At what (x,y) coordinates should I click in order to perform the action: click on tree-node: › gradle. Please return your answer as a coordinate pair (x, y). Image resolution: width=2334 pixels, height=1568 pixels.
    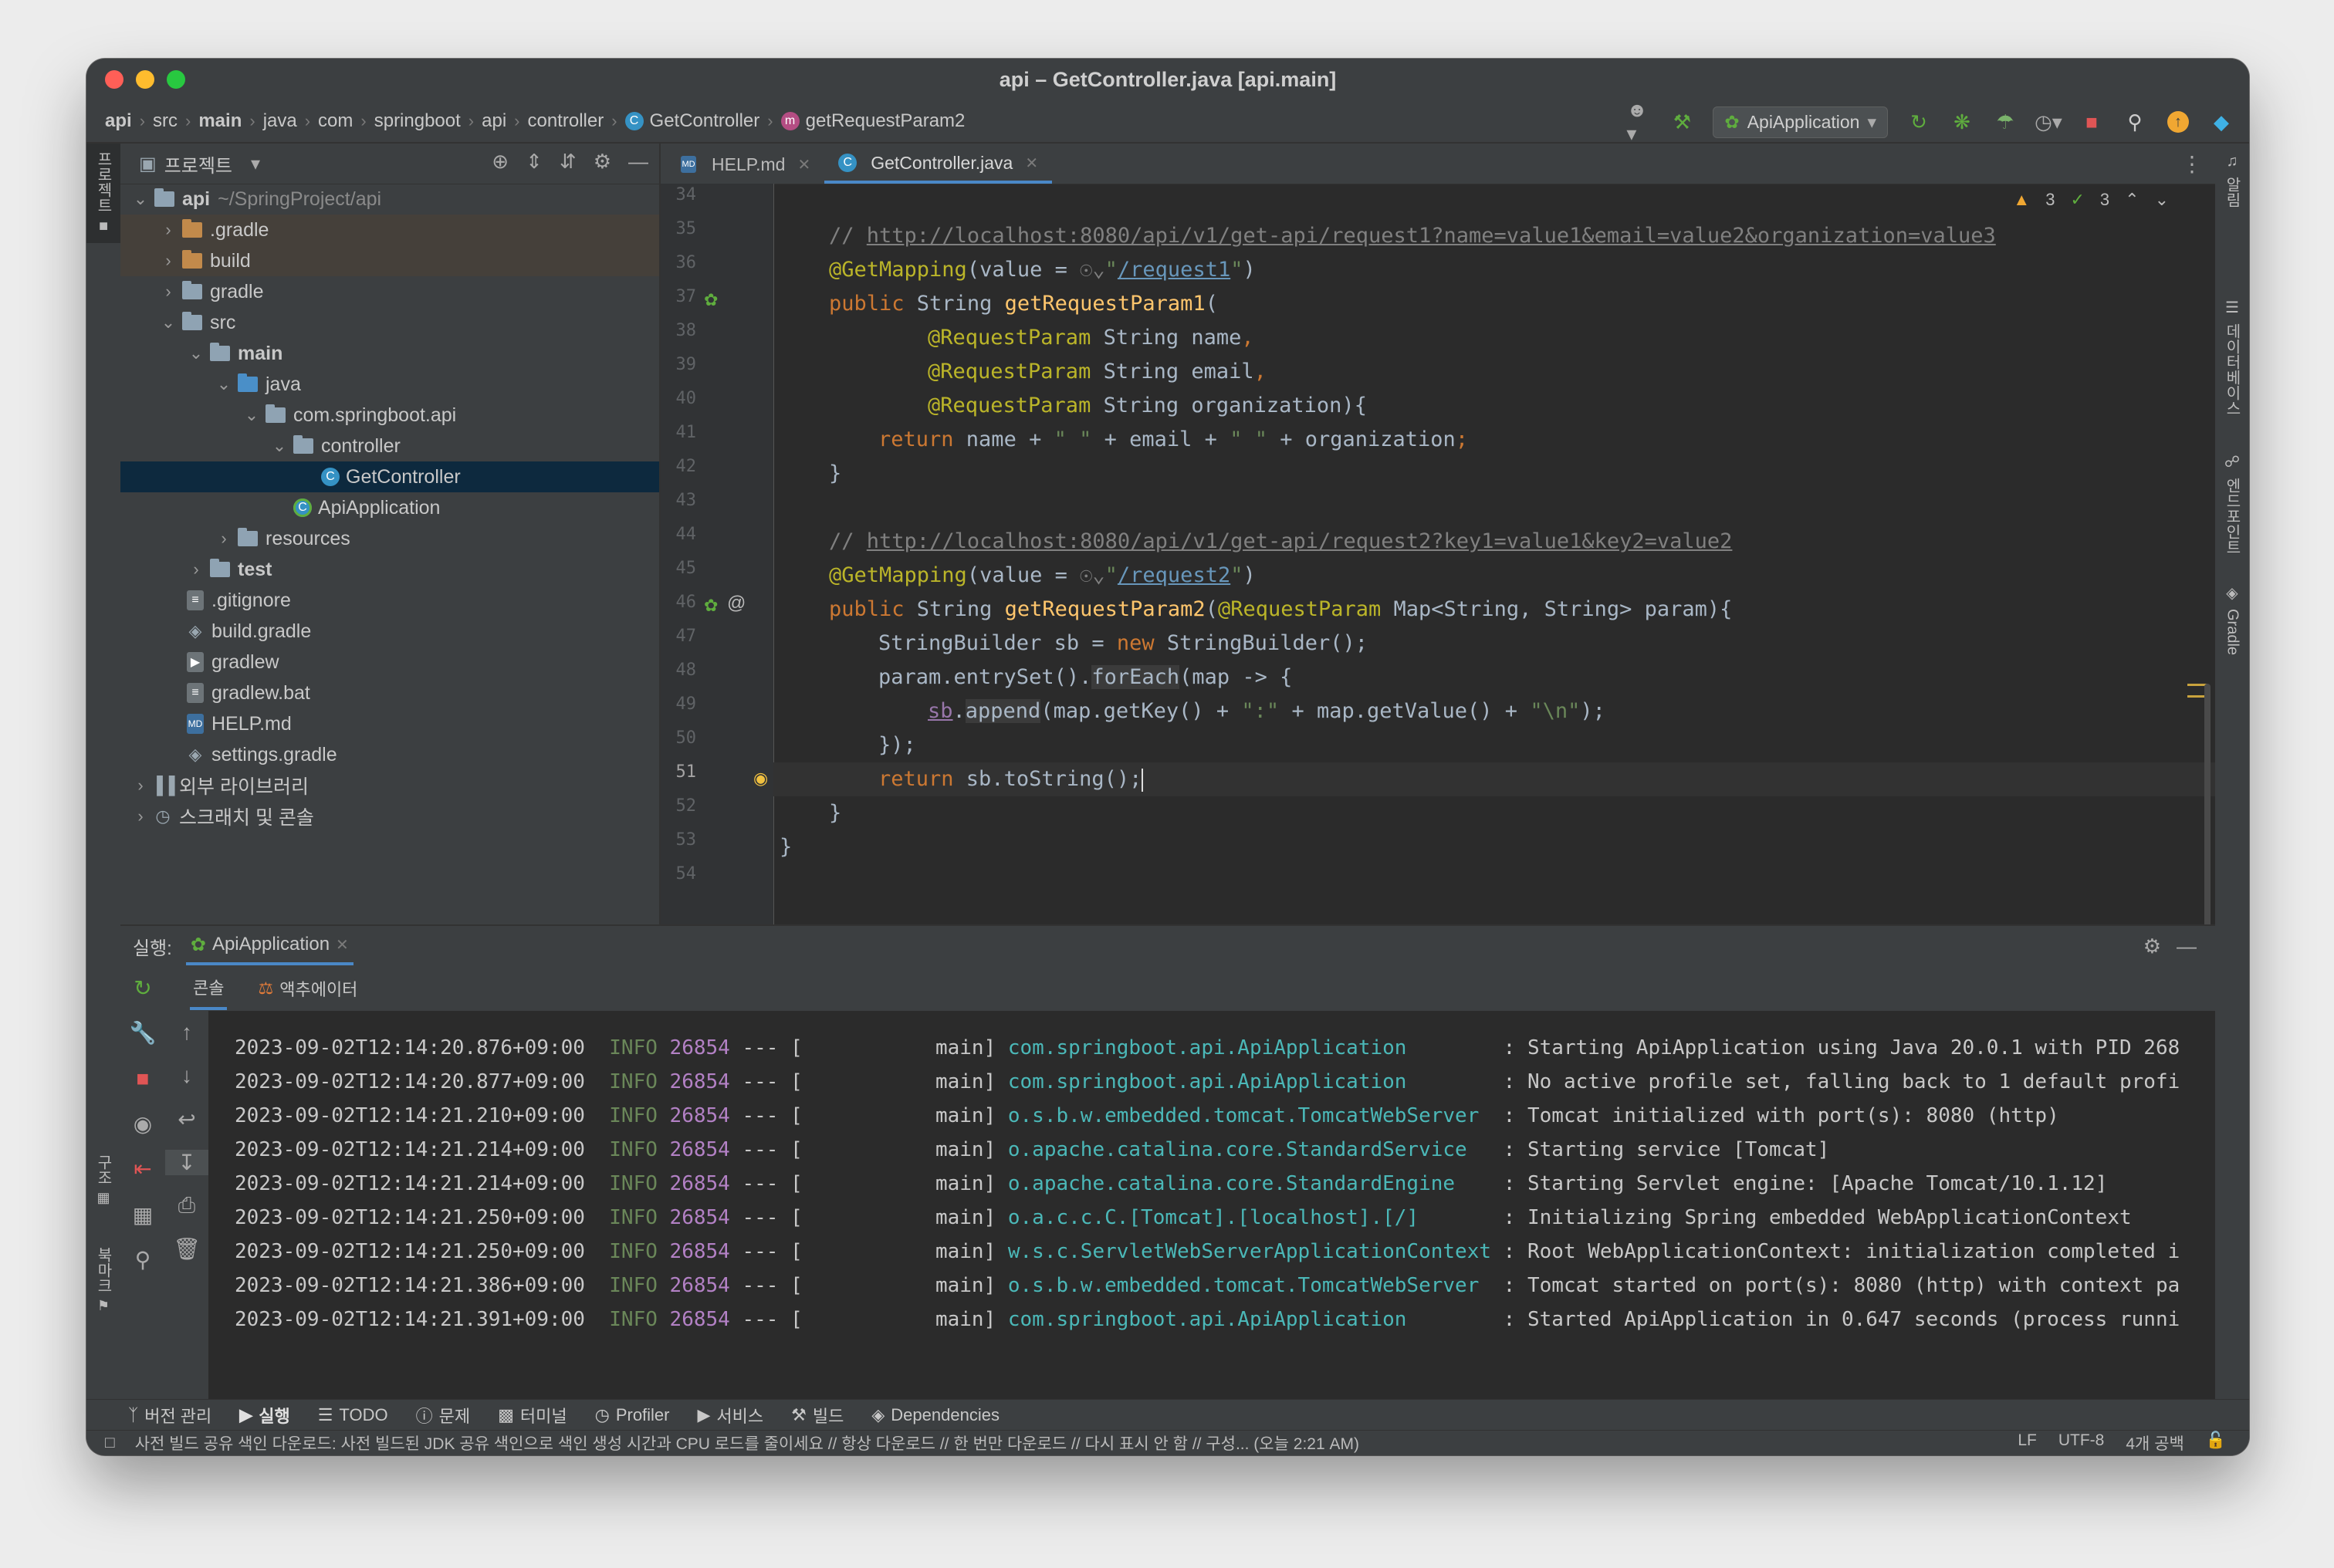
    Looking at the image, I should click on (389, 291).